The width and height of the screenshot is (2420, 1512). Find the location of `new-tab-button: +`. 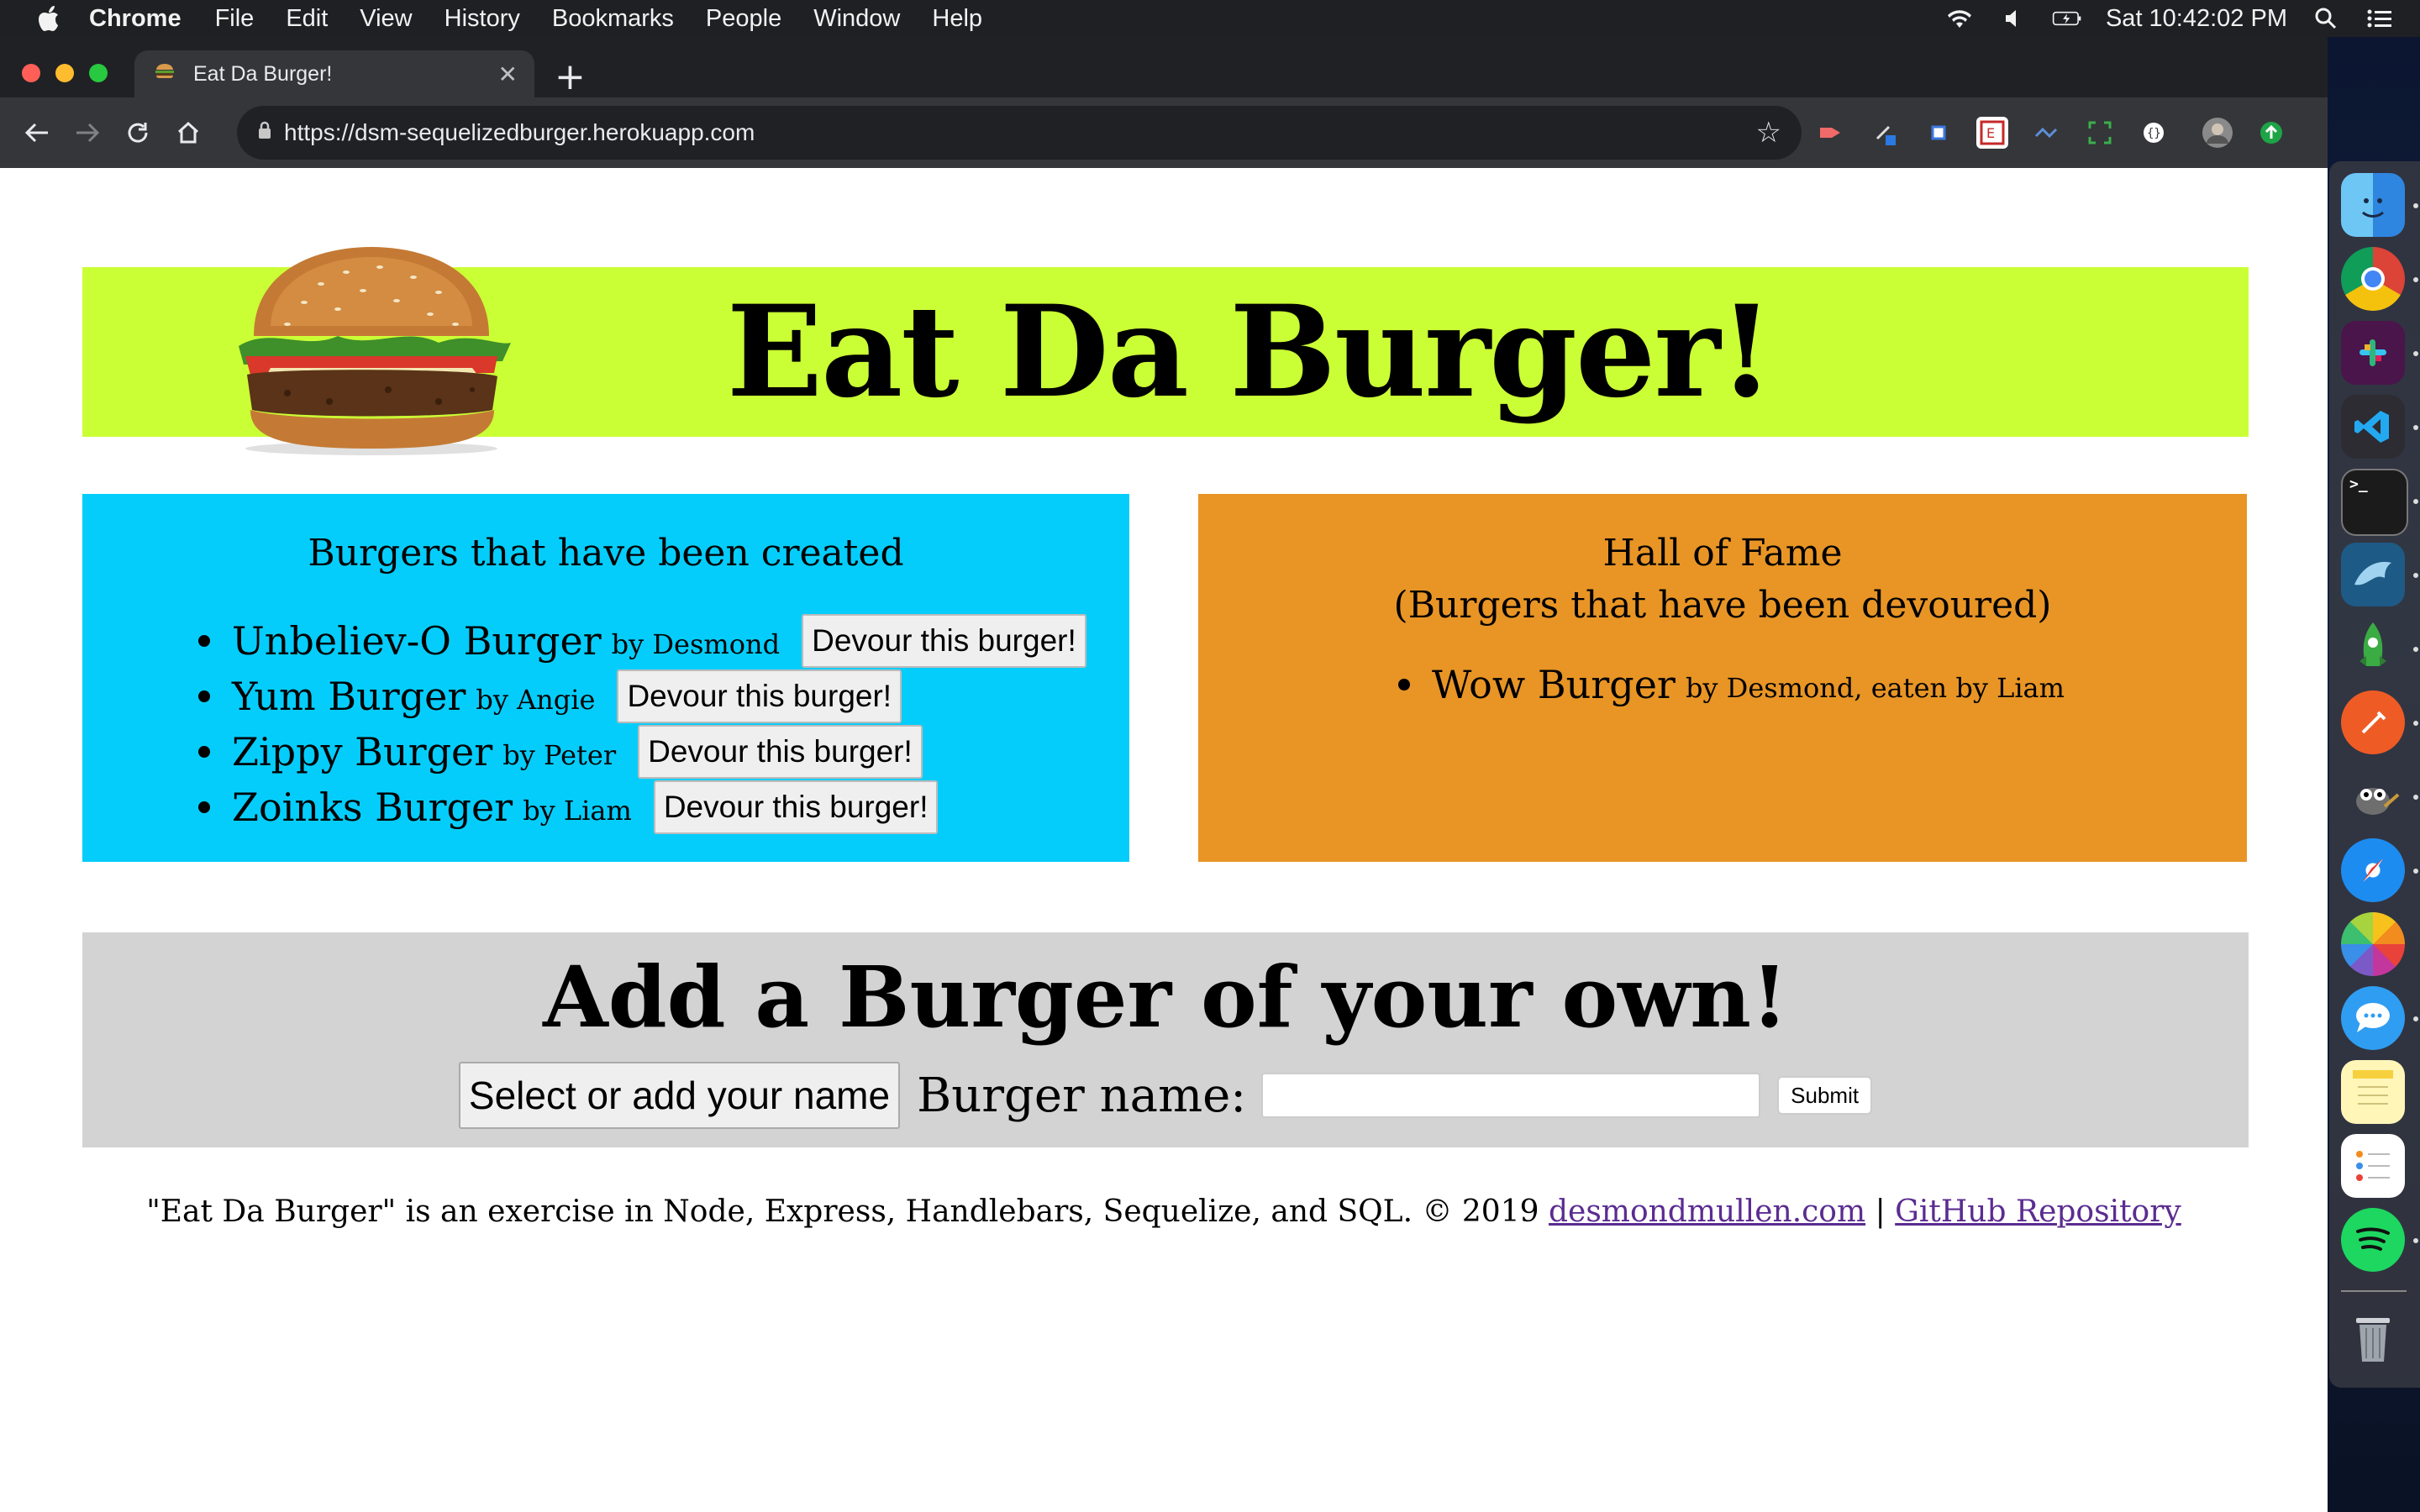

new-tab-button: + is located at coordinates (570, 76).